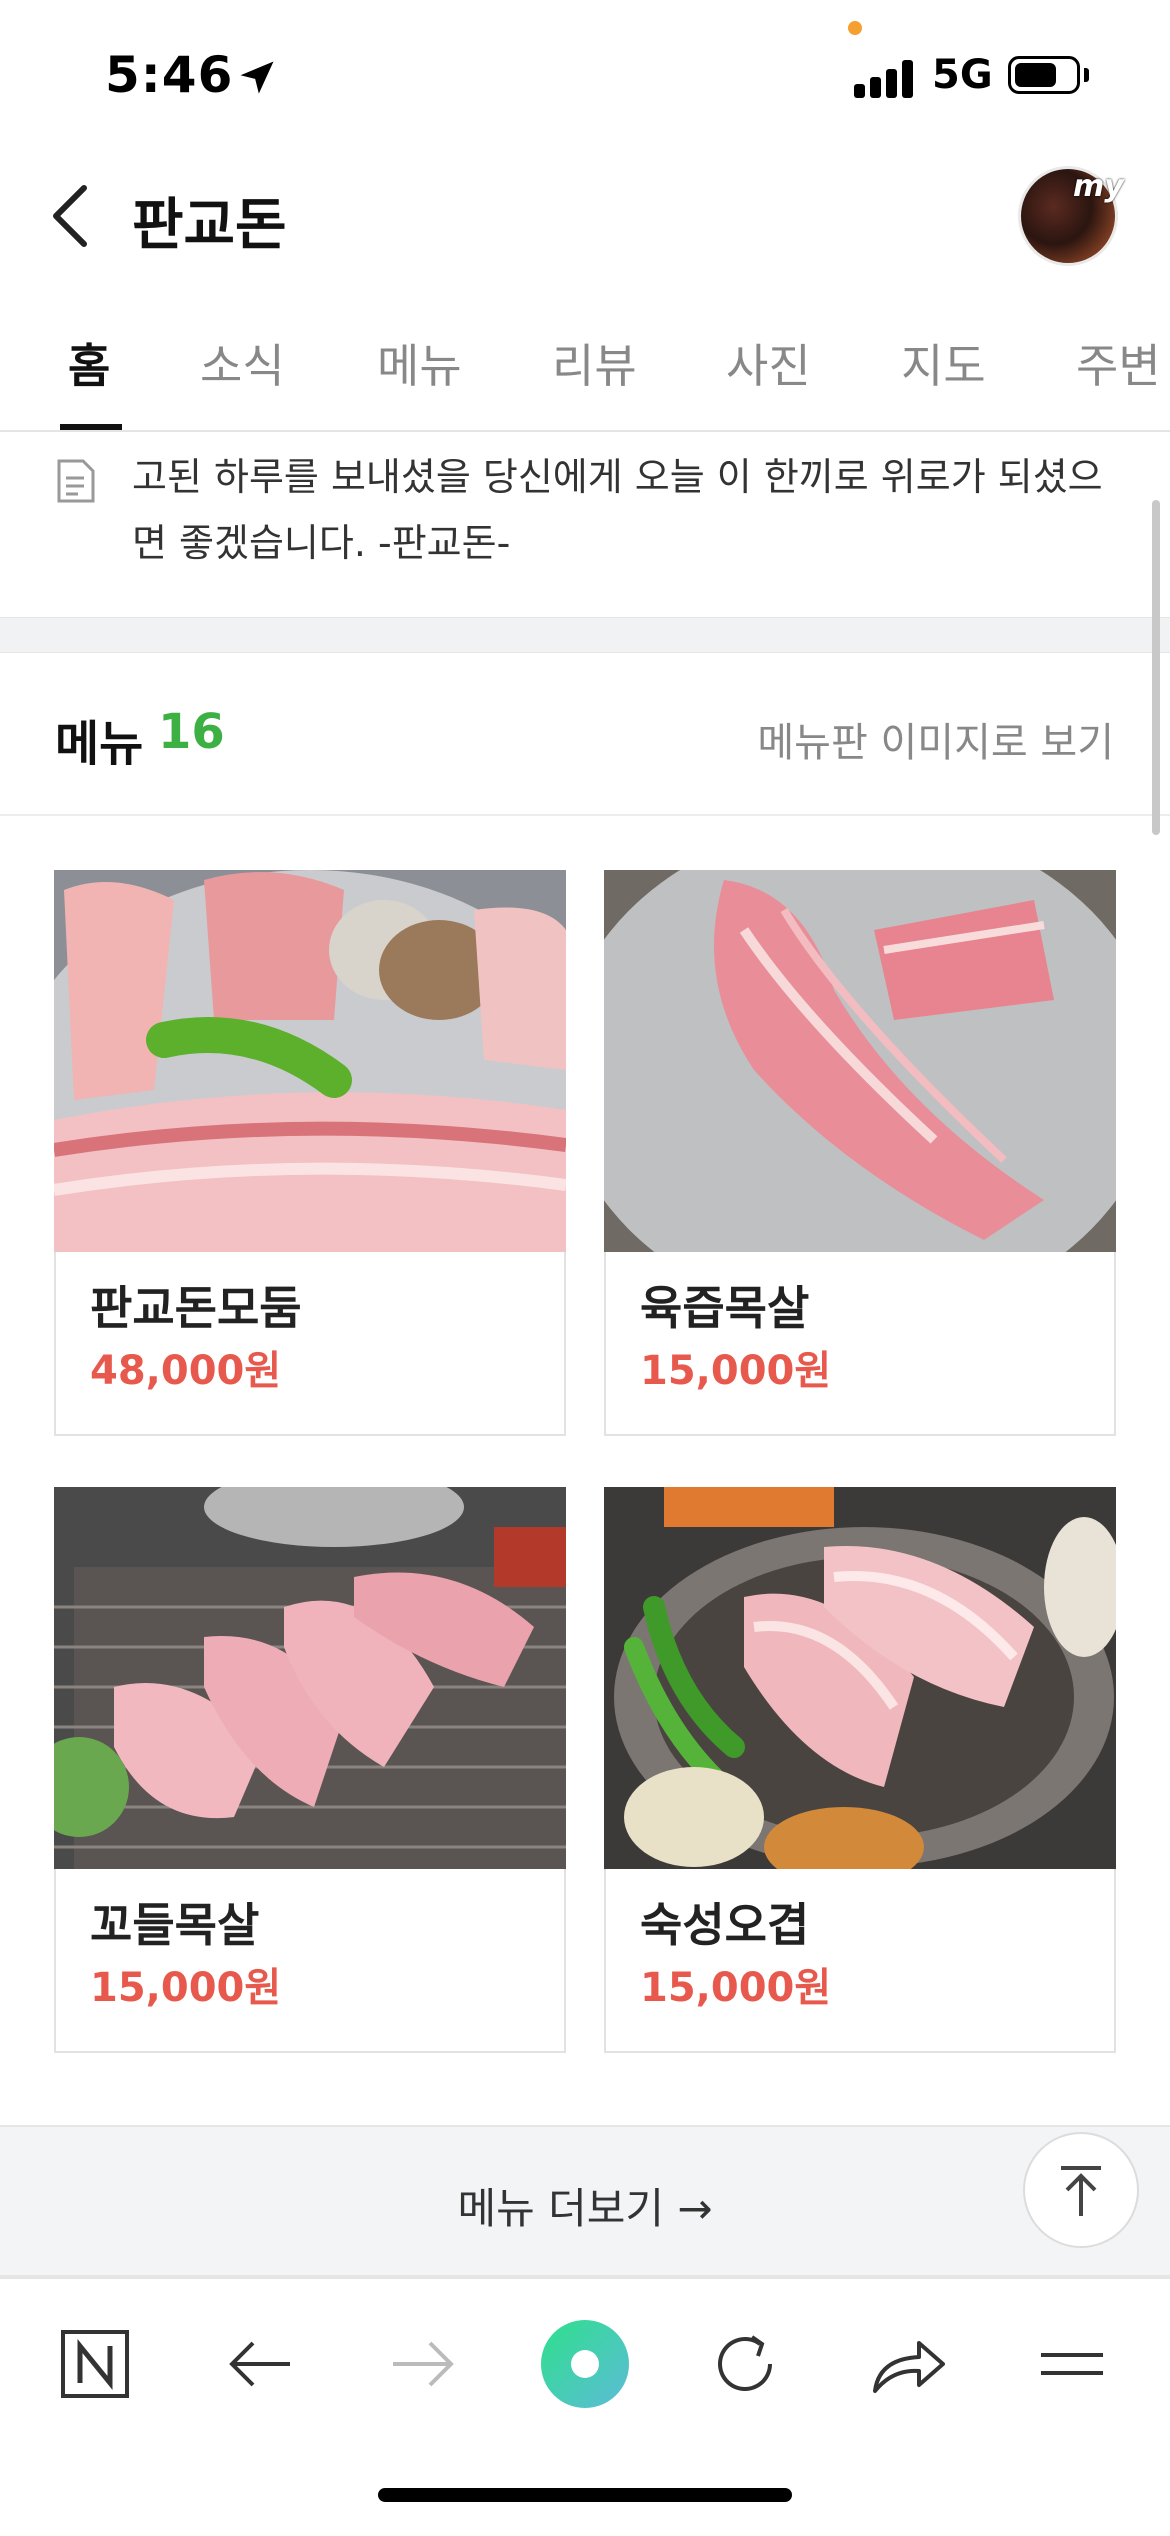 Image resolution: width=1170 pixels, height=2536 pixels. What do you see at coordinates (89, 363) in the screenshot?
I see `tab-home: 홈` at bounding box center [89, 363].